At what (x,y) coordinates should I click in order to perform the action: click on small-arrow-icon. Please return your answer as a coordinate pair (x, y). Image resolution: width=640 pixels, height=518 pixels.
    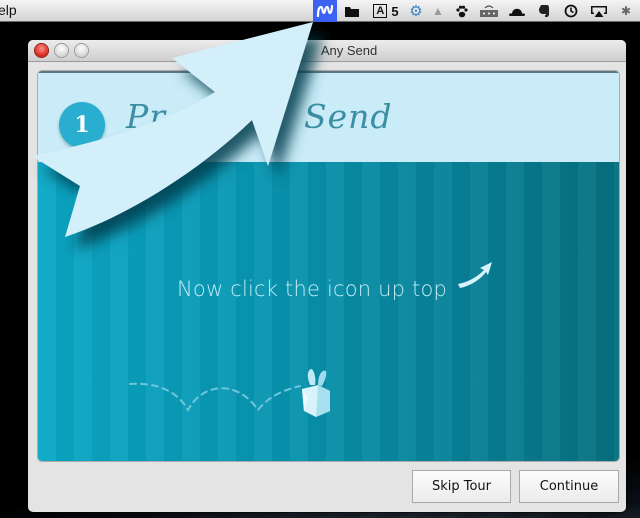
    Looking at the image, I should click on (475, 275).